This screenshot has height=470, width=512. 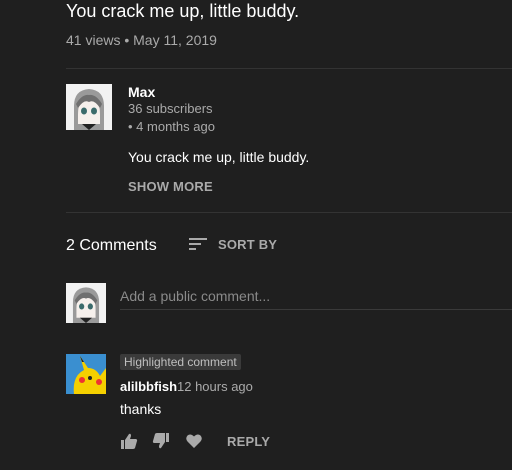 What do you see at coordinates (183, 11) in the screenshot?
I see `video-title: You crack me up, little buddy.` at bounding box center [183, 11].